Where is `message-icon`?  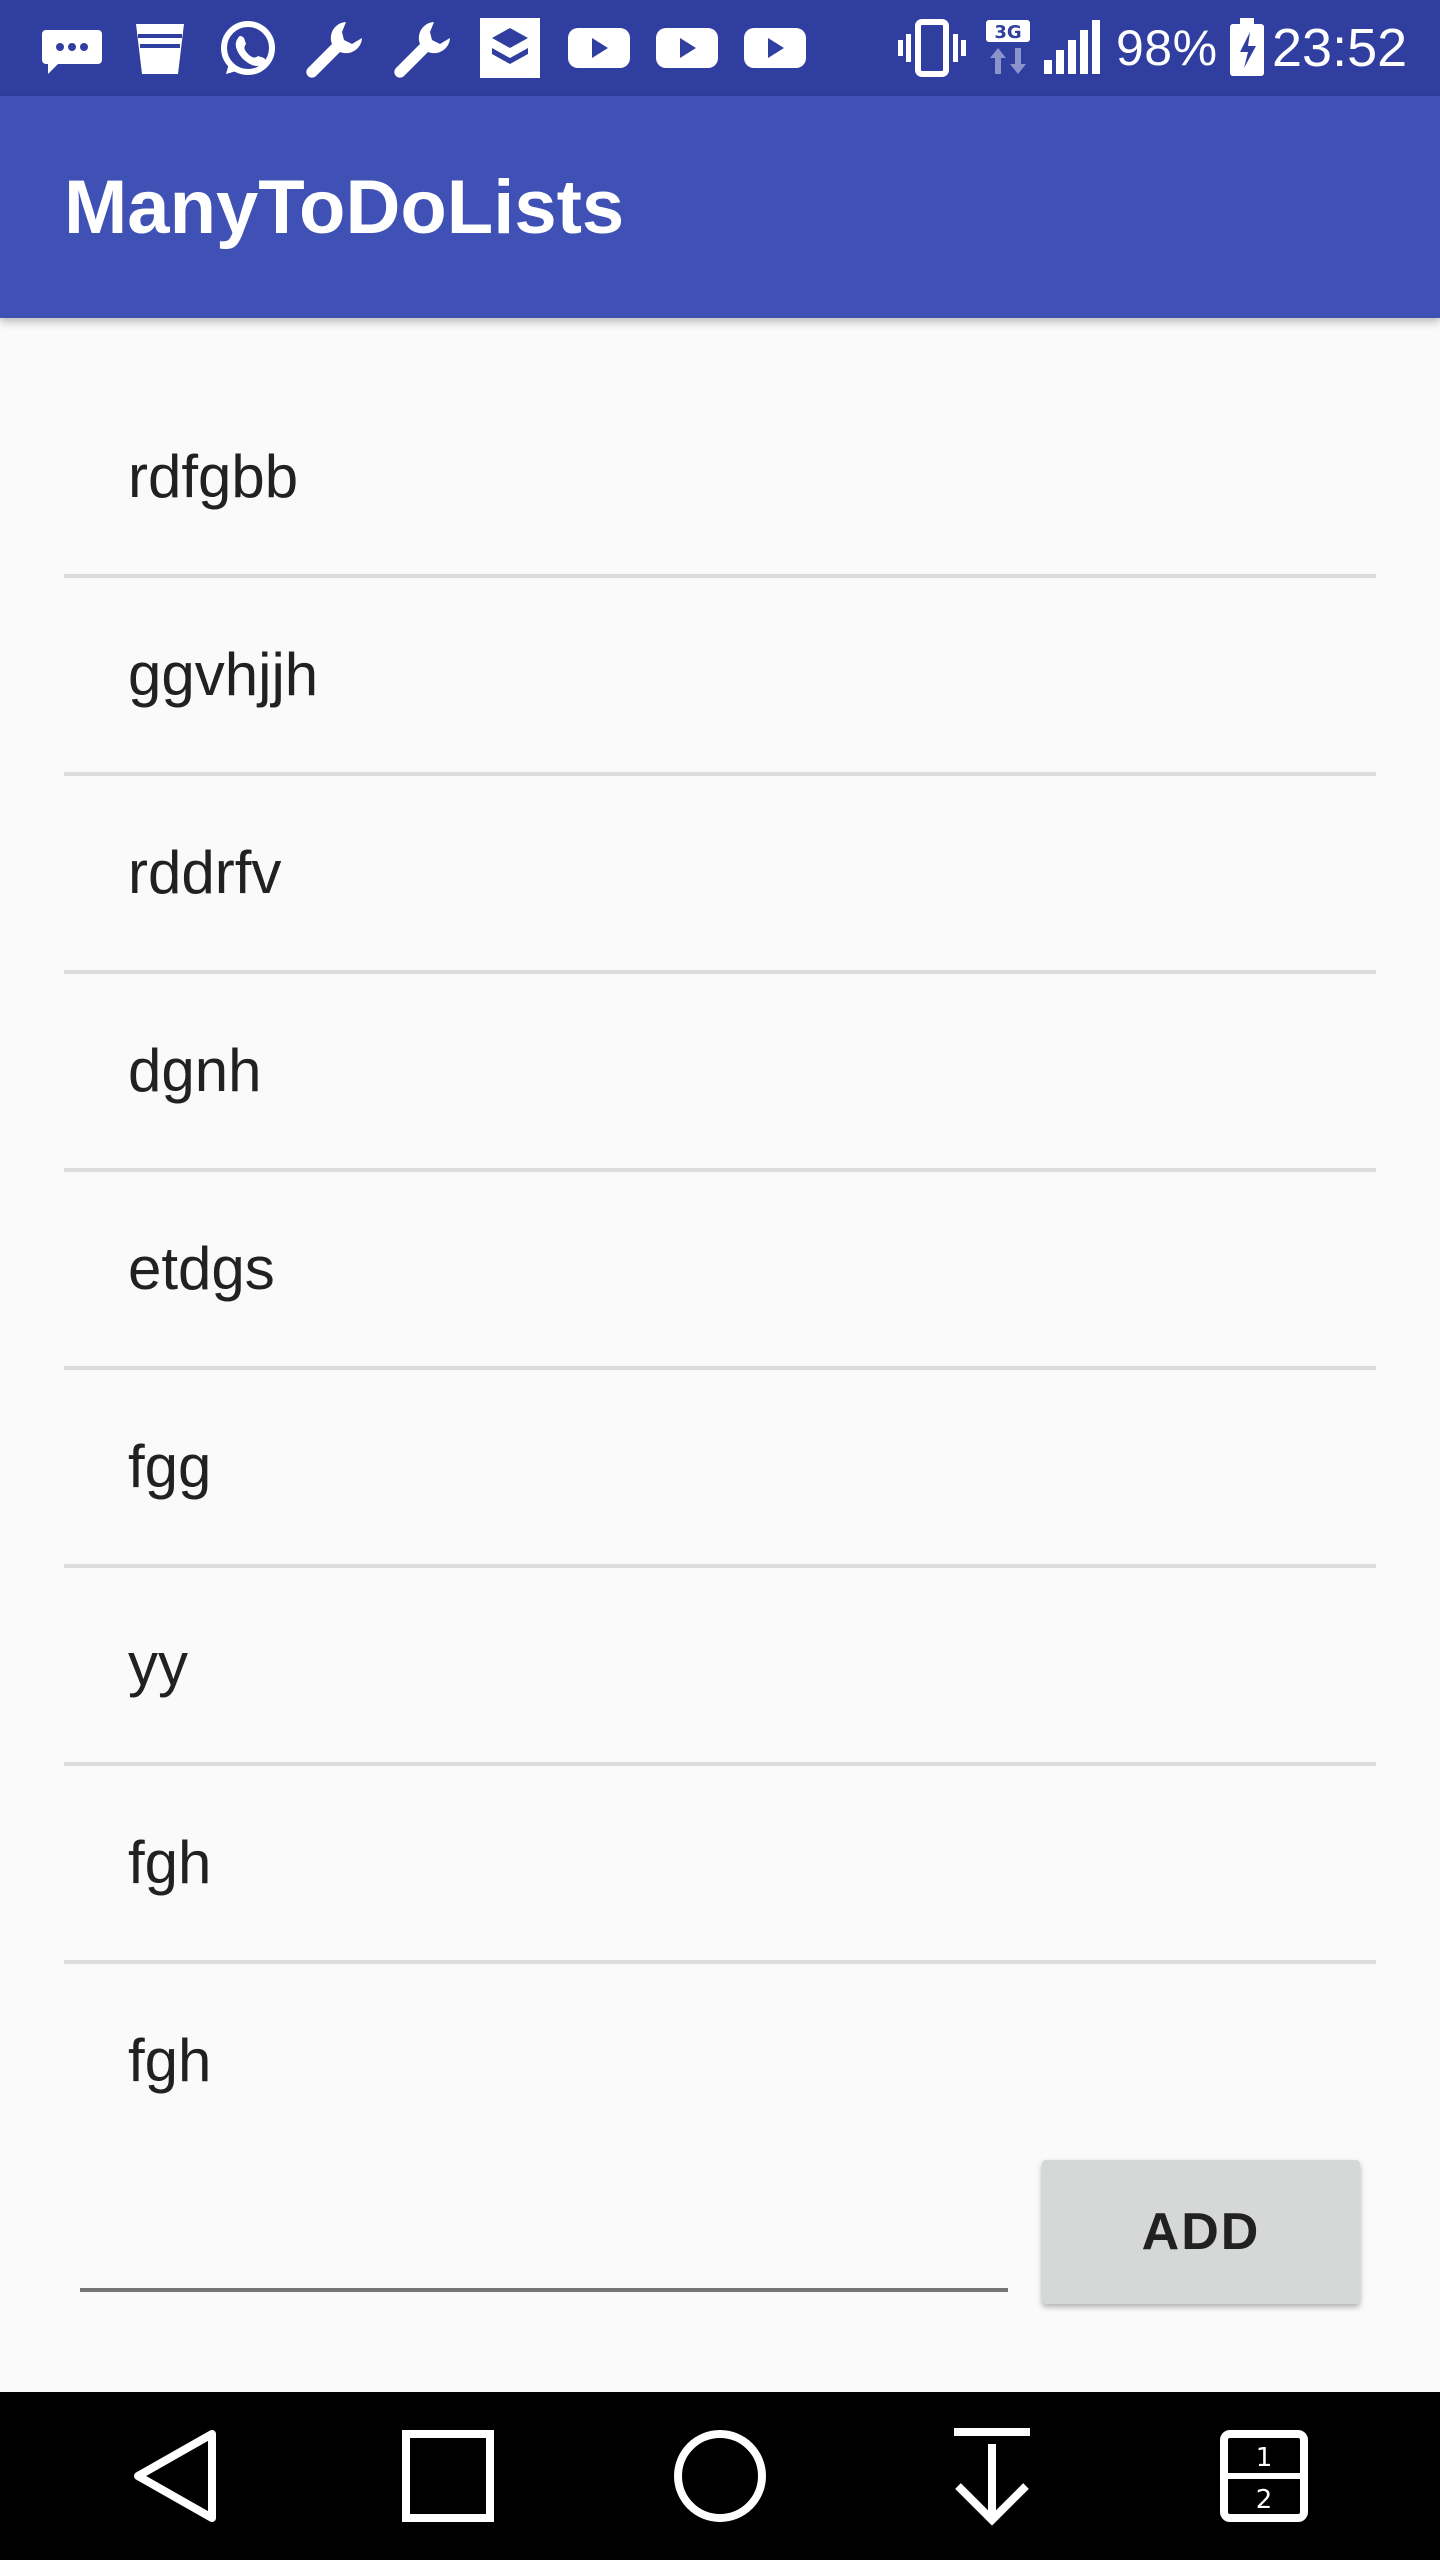 message-icon is located at coordinates (72, 48).